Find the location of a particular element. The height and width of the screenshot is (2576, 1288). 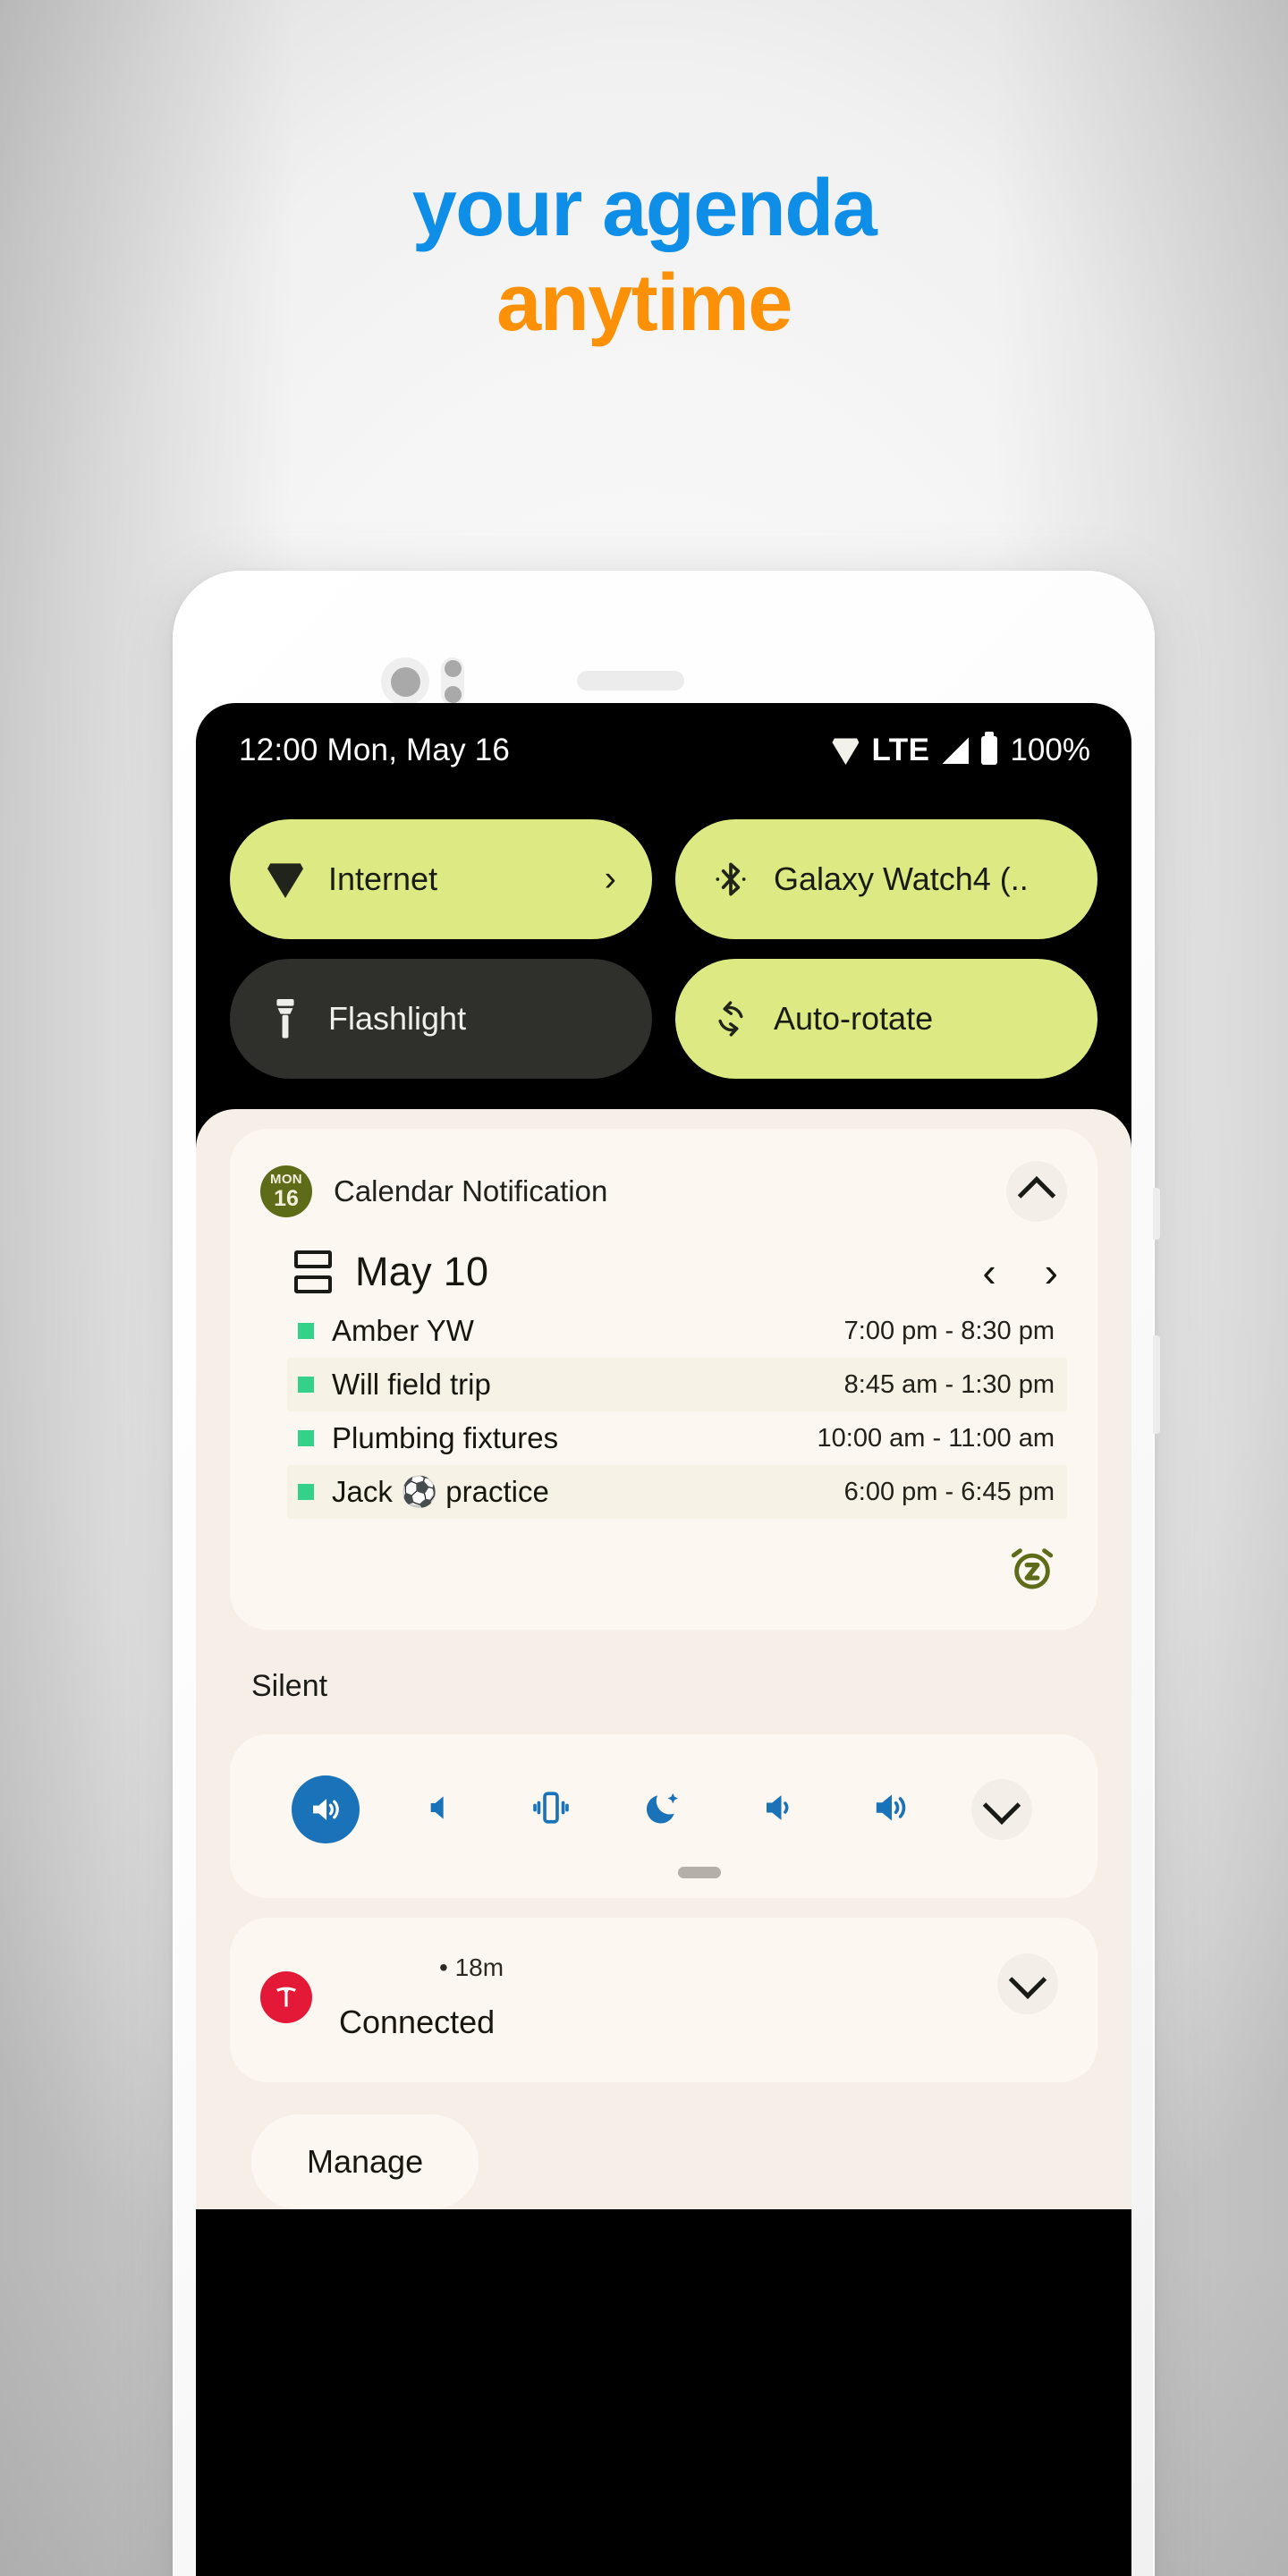

calendar-date-title: May 10 is located at coordinates (422, 1271).